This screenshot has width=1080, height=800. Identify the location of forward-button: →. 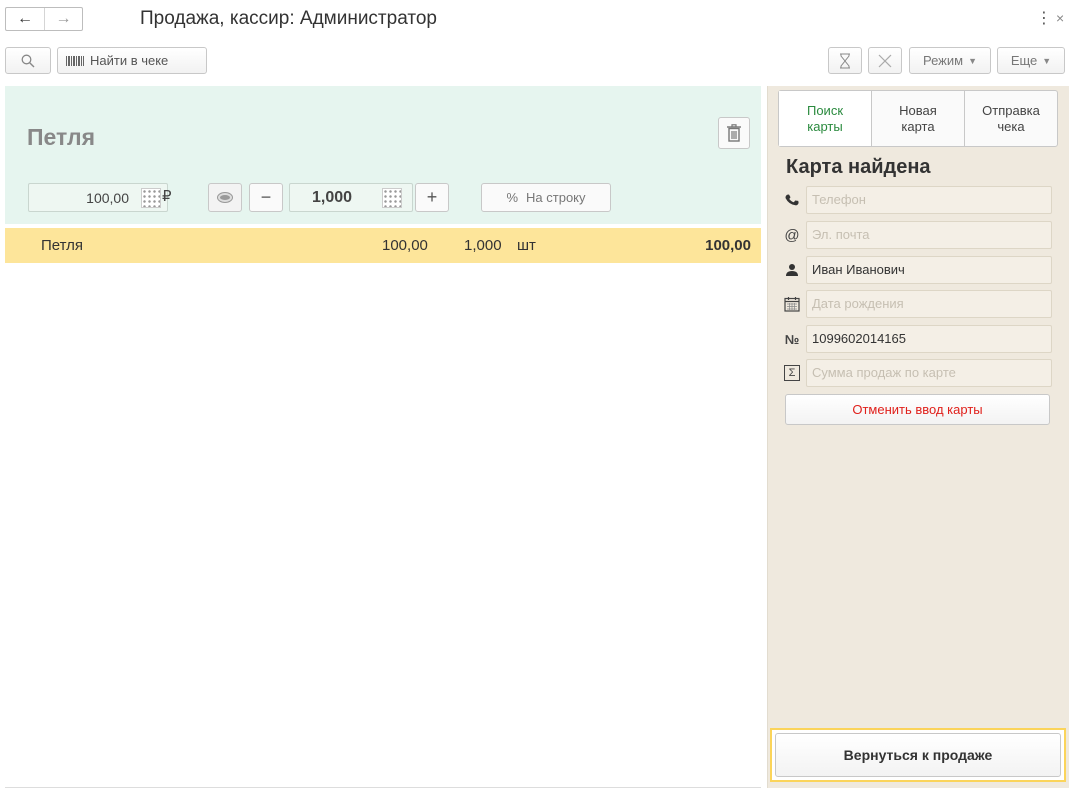
(63, 19).